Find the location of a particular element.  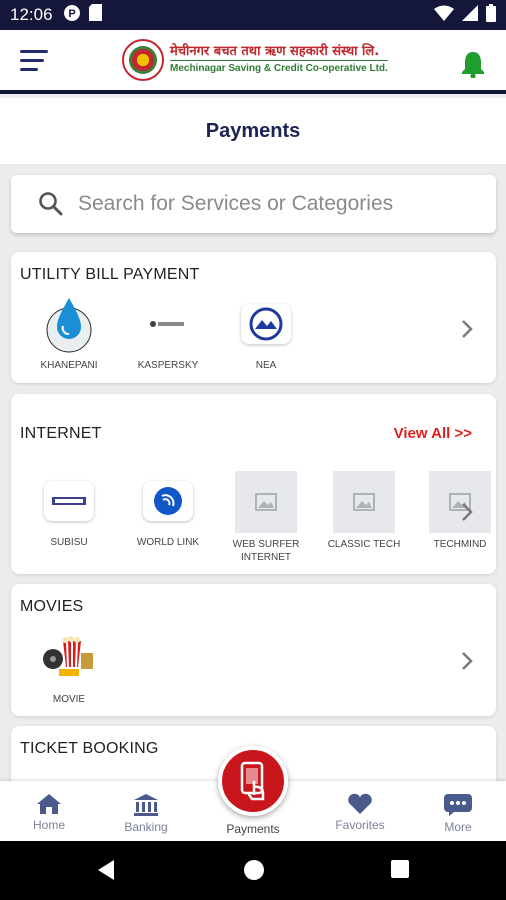

search-icon is located at coordinates (51, 204).